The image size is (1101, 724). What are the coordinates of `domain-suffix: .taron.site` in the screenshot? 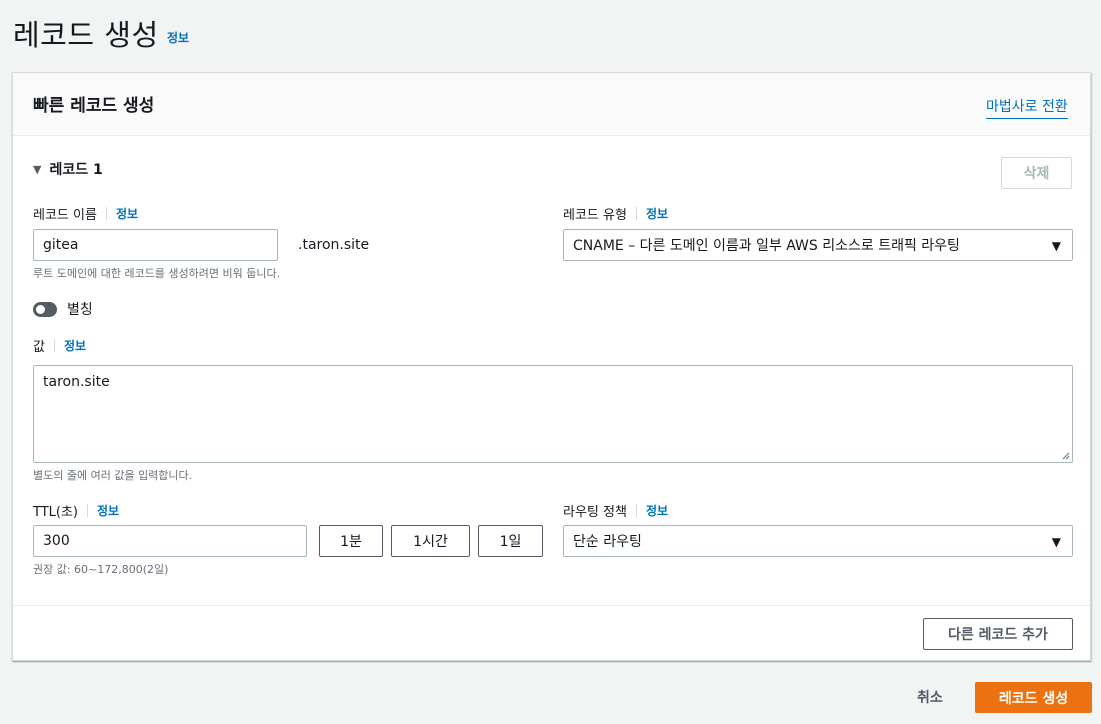 It's located at (334, 245).